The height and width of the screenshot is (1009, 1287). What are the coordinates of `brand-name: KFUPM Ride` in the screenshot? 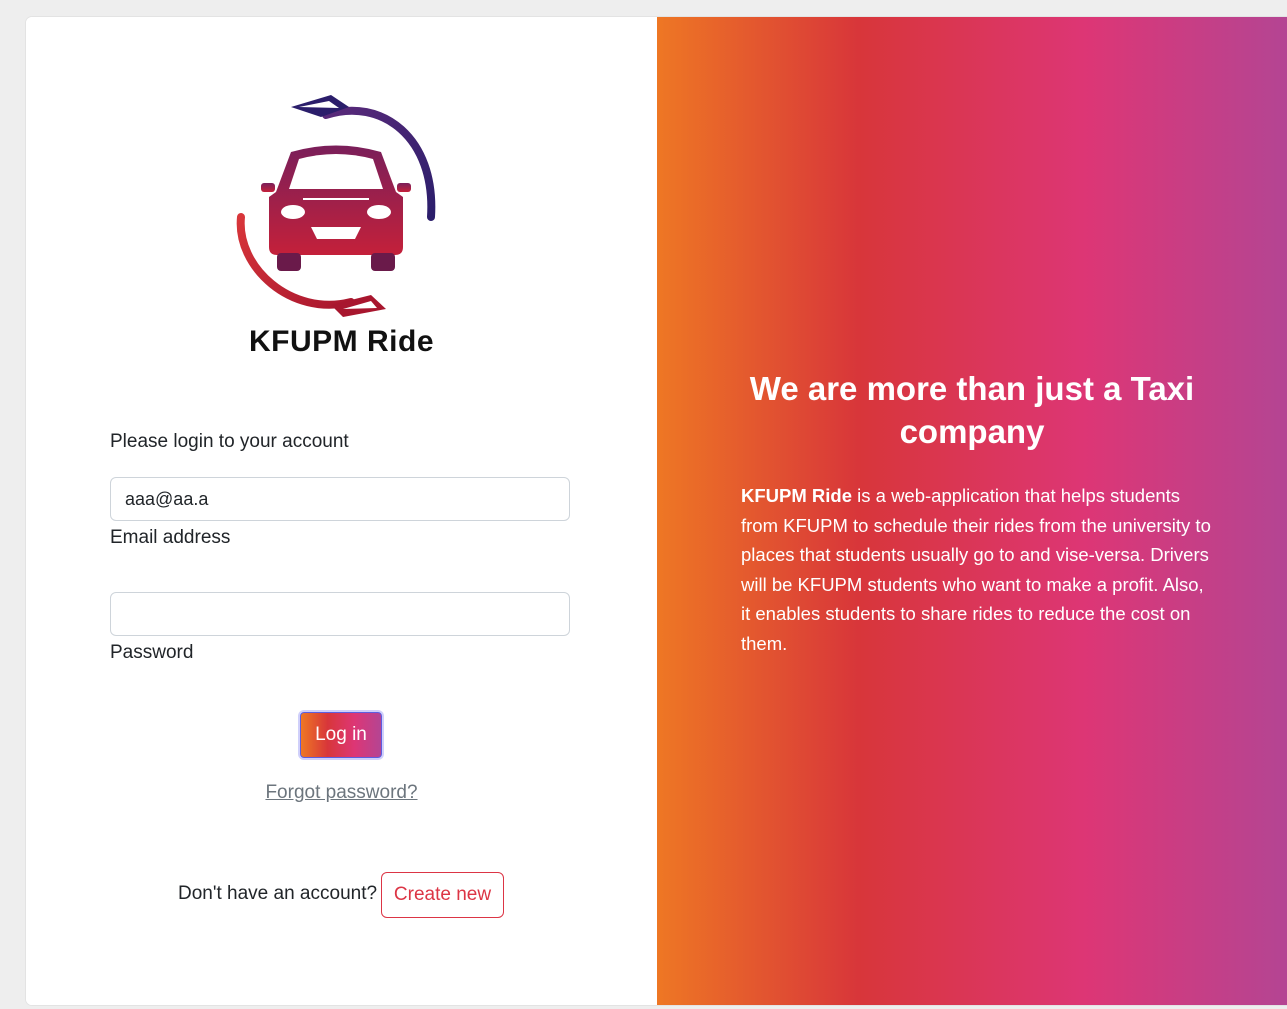 It's located at (341, 341).